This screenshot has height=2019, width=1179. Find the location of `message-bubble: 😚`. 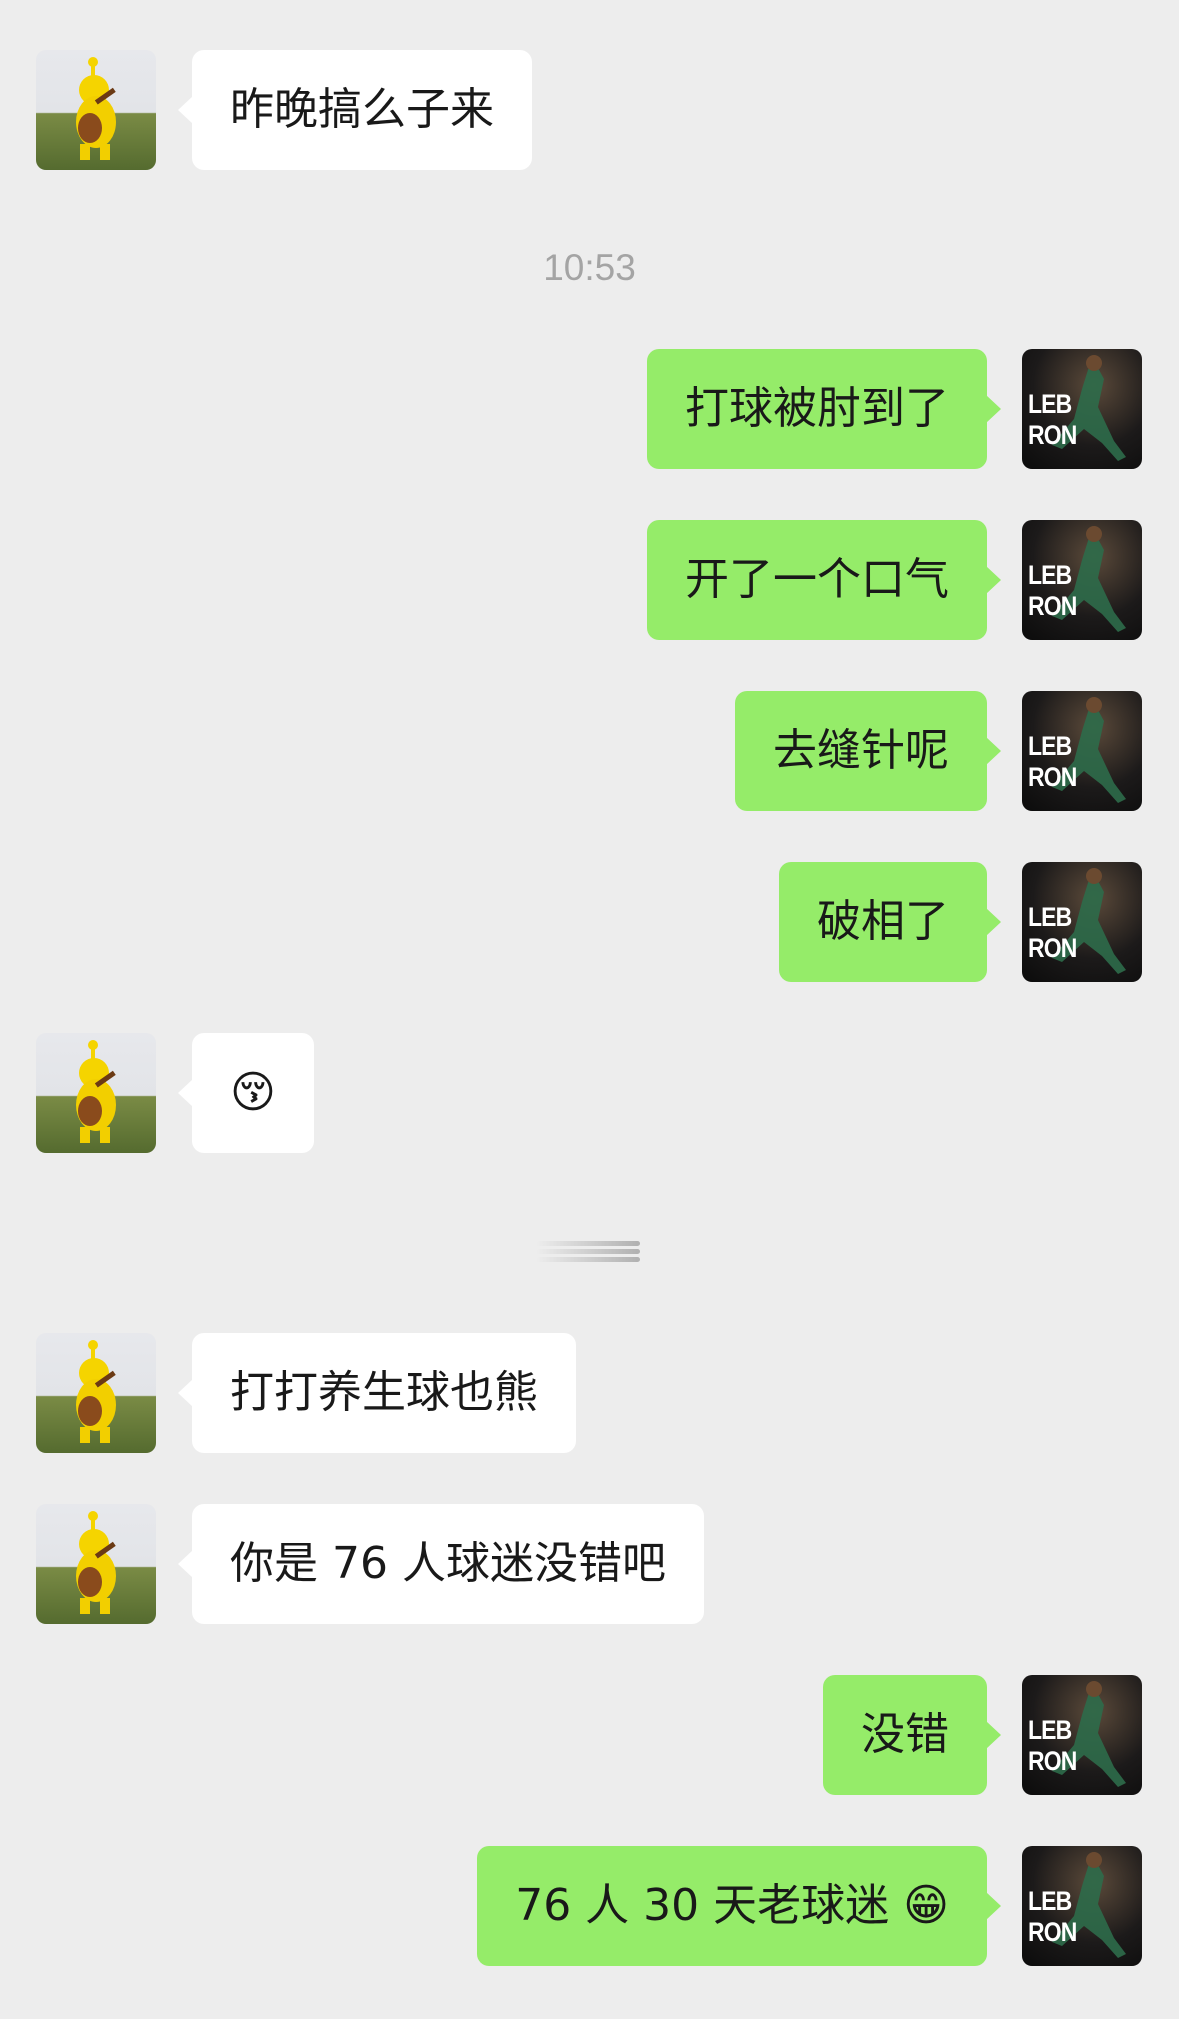

message-bubble: 😚 is located at coordinates (246, 1093).